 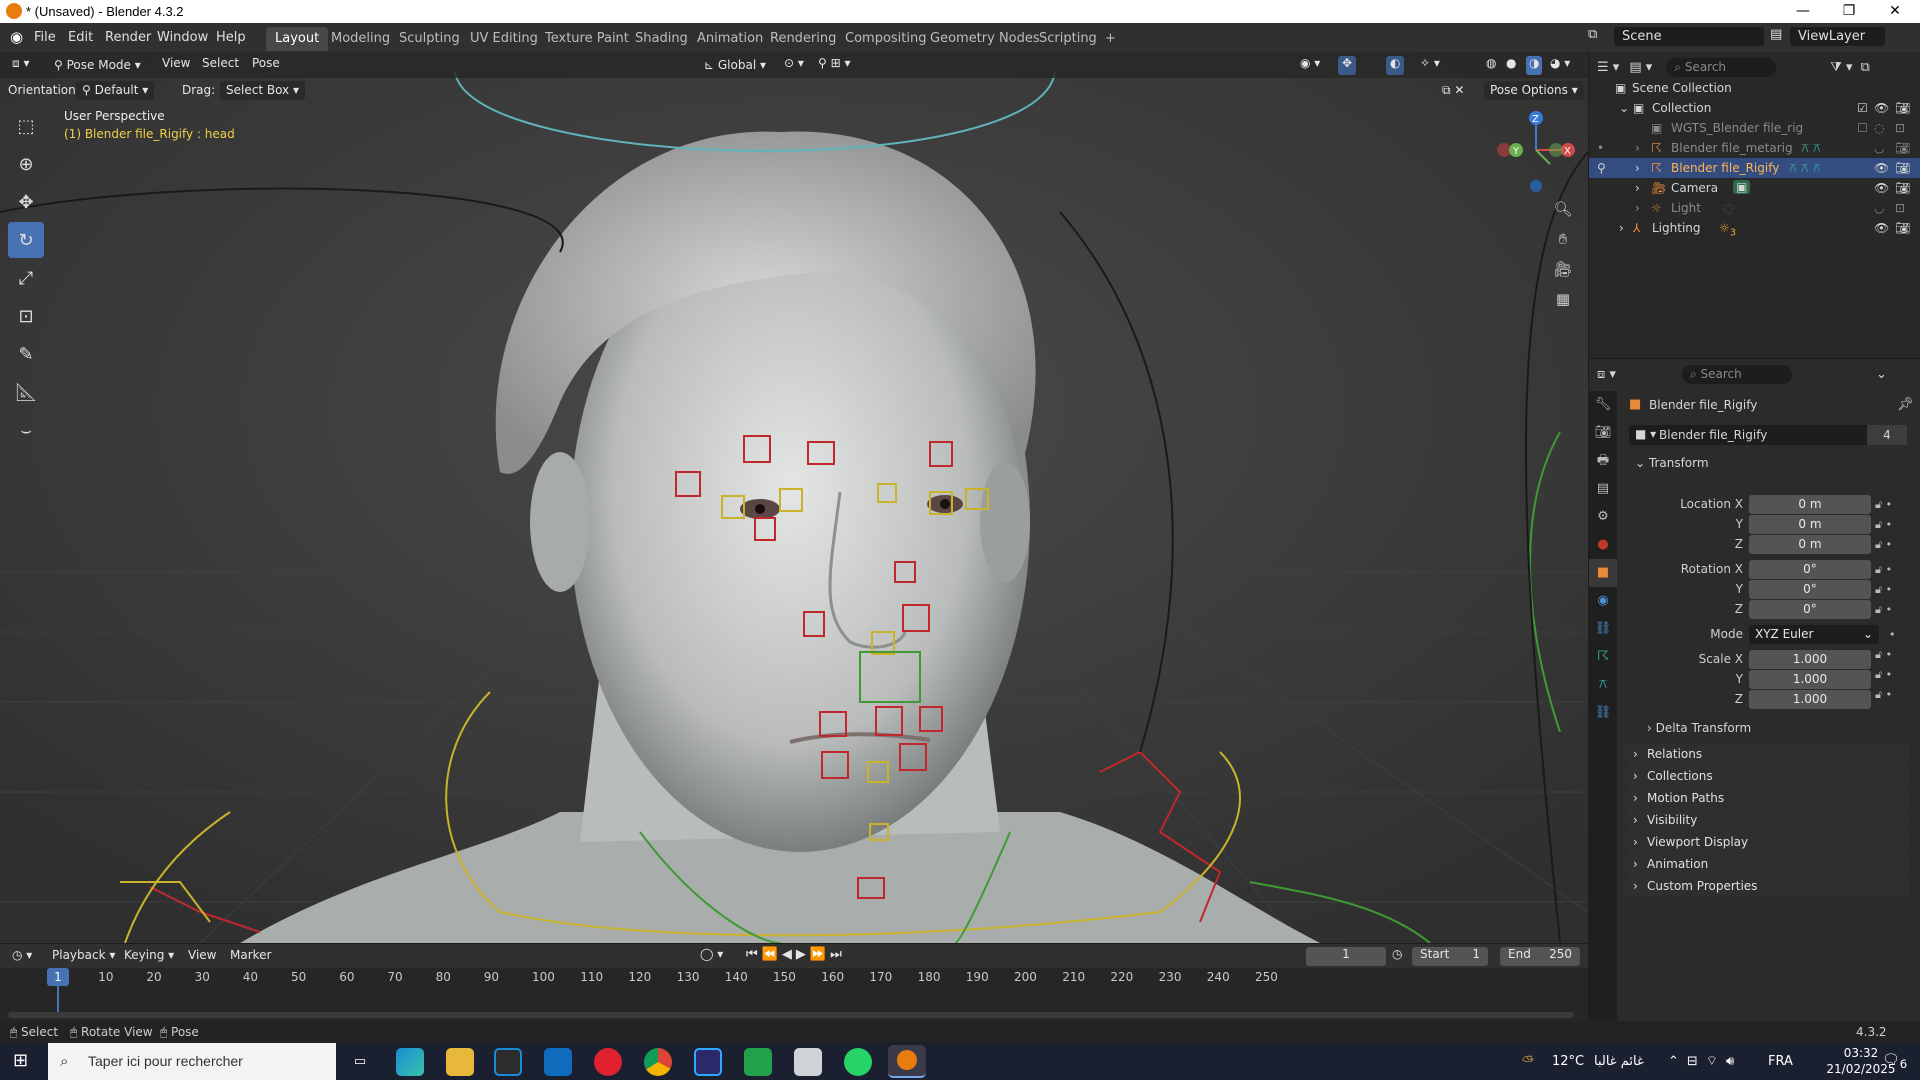 What do you see at coordinates (658, 1062) in the screenshot?
I see `chrome-icon` at bounding box center [658, 1062].